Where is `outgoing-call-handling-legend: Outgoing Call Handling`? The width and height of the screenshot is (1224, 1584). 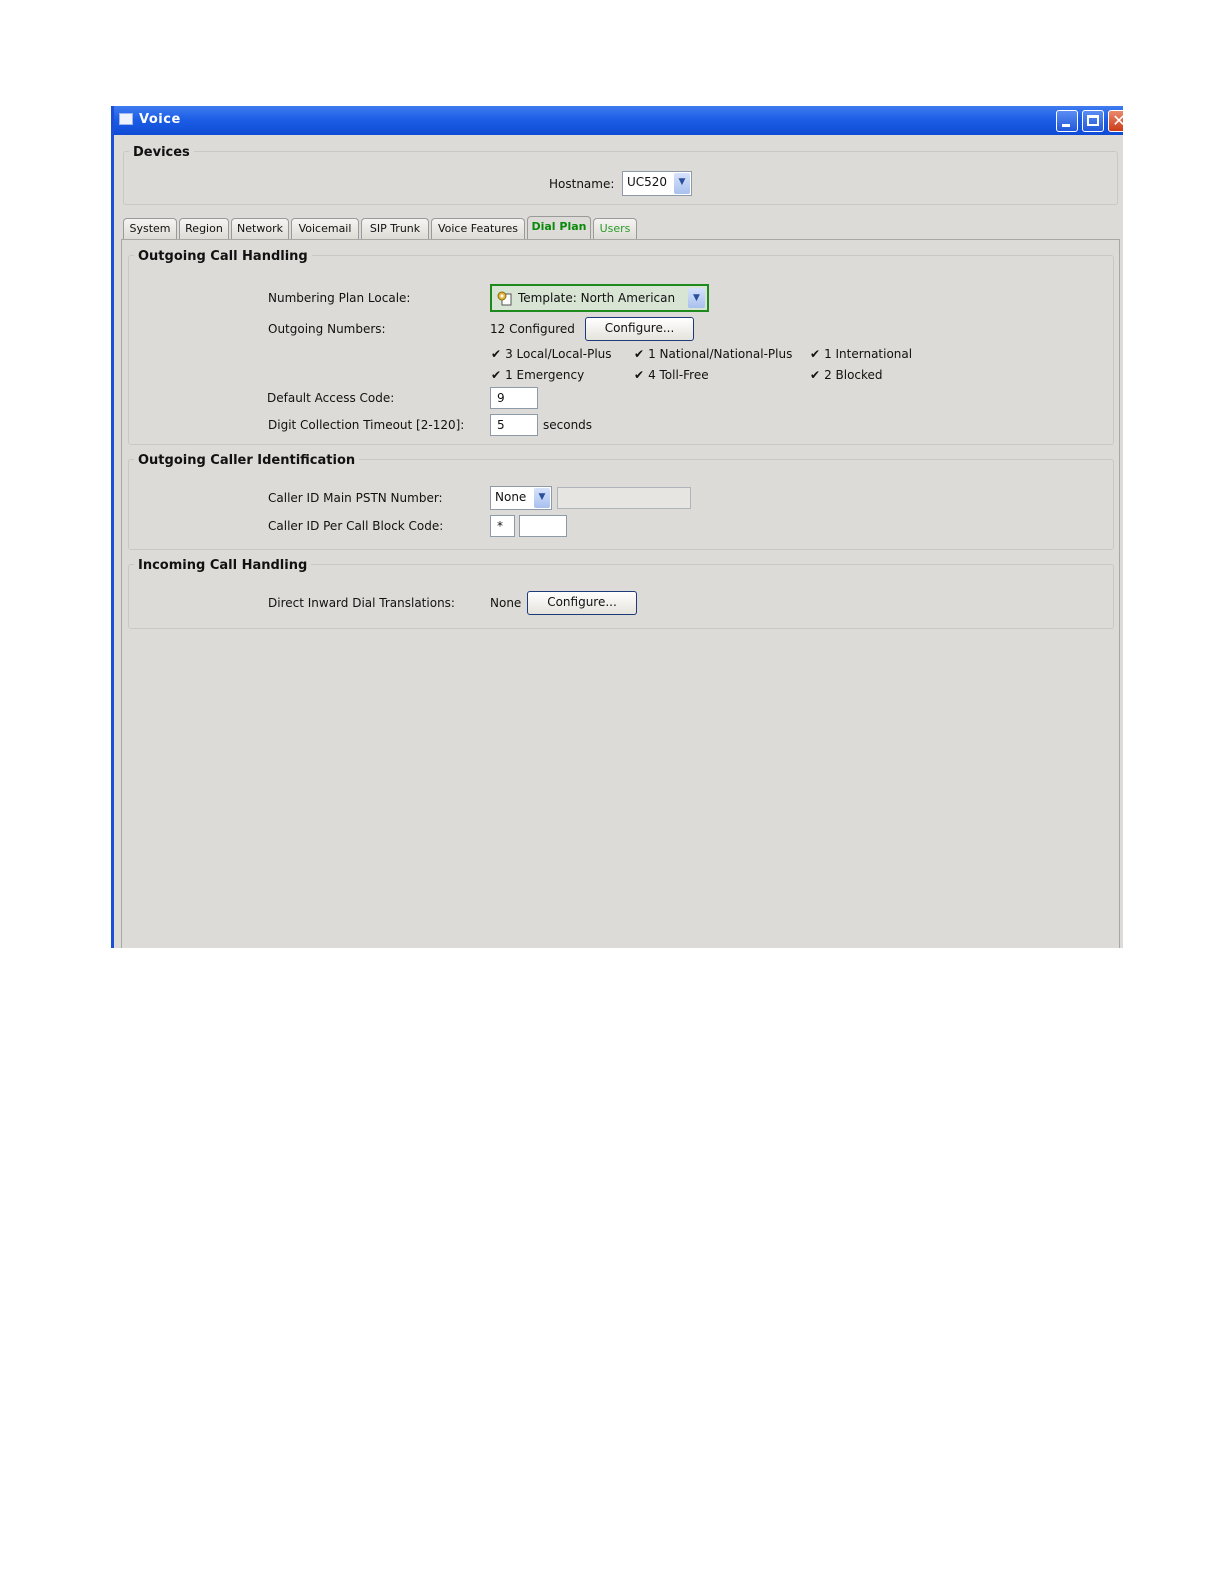
outgoing-call-handling-legend: Outgoing Call Handling is located at coordinates (223, 256).